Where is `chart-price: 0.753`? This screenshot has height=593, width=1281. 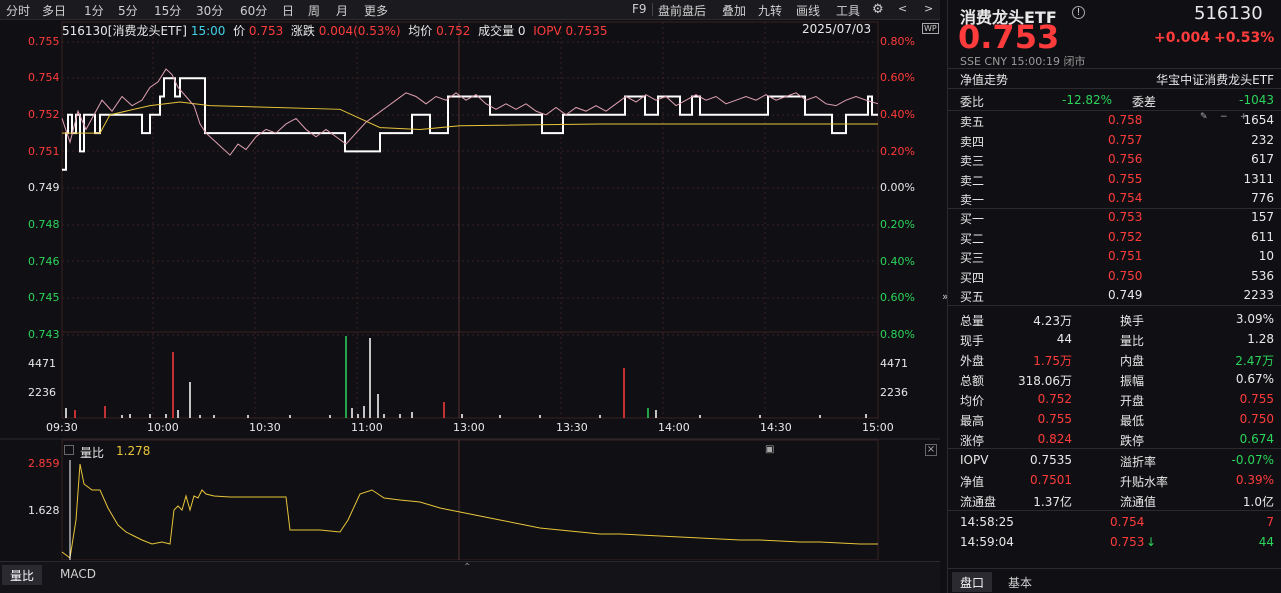 chart-price: 0.753 is located at coordinates (266, 31).